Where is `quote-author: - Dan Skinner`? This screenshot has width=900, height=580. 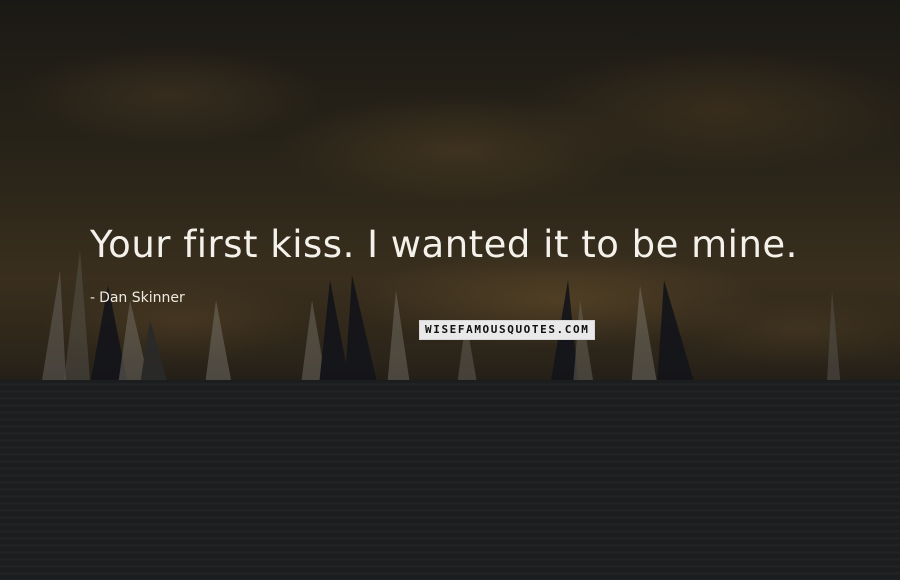 quote-author: - Dan Skinner is located at coordinates (137, 298).